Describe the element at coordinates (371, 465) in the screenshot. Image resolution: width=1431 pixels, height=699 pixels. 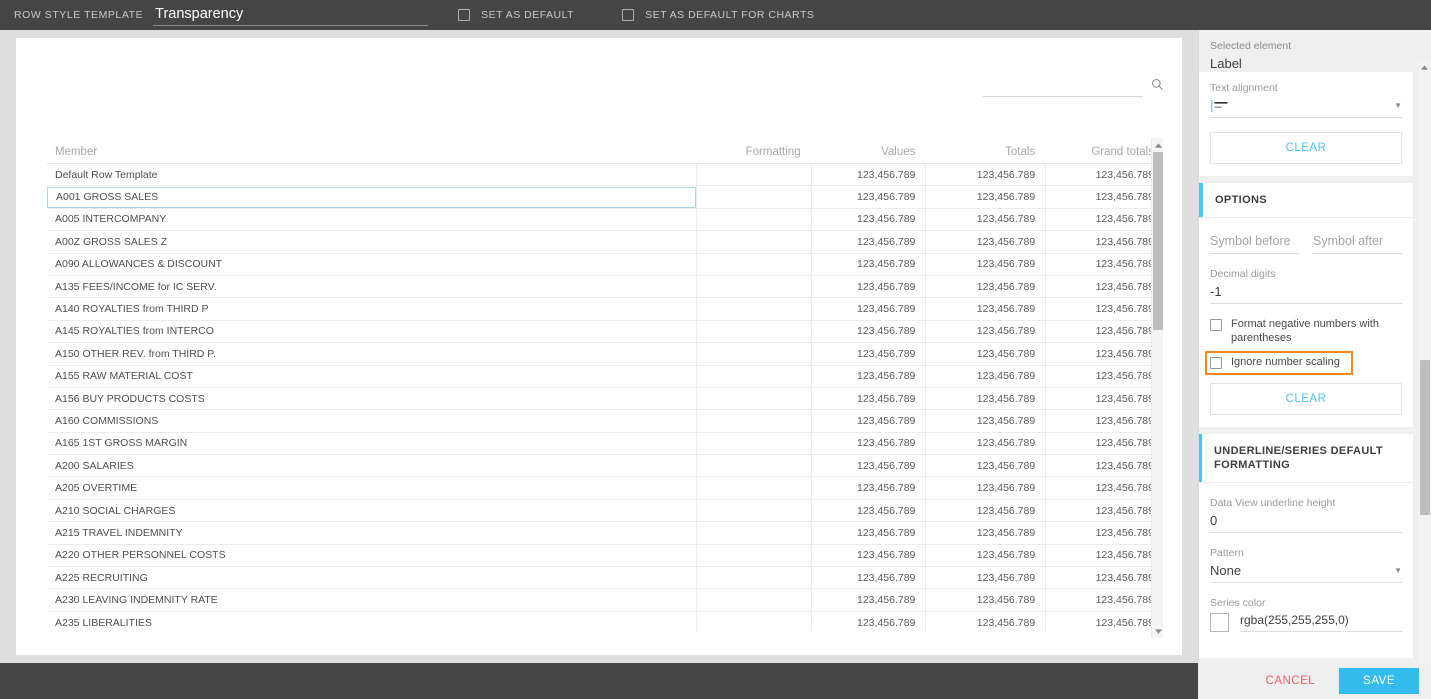
I see `table-cell-member: A200 SALARIES` at that location.